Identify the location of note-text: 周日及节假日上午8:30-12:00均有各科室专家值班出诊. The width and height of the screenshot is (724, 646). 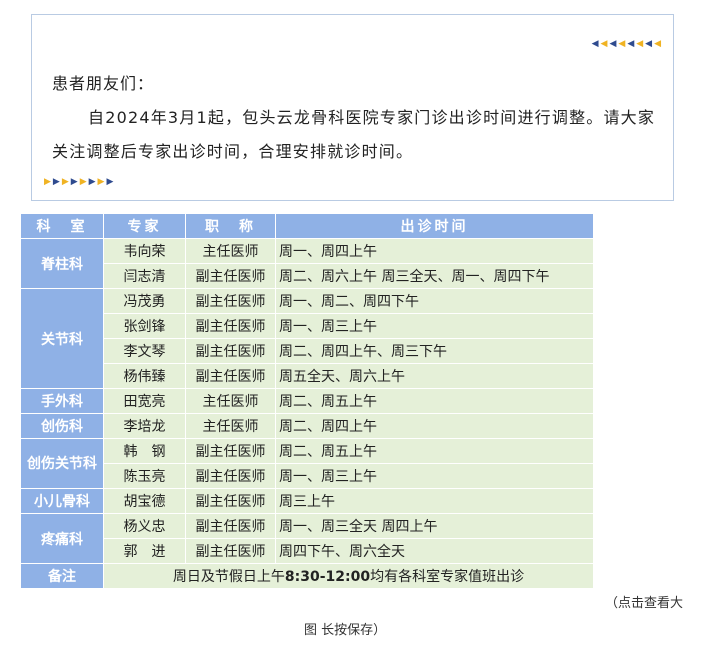
(348, 576).